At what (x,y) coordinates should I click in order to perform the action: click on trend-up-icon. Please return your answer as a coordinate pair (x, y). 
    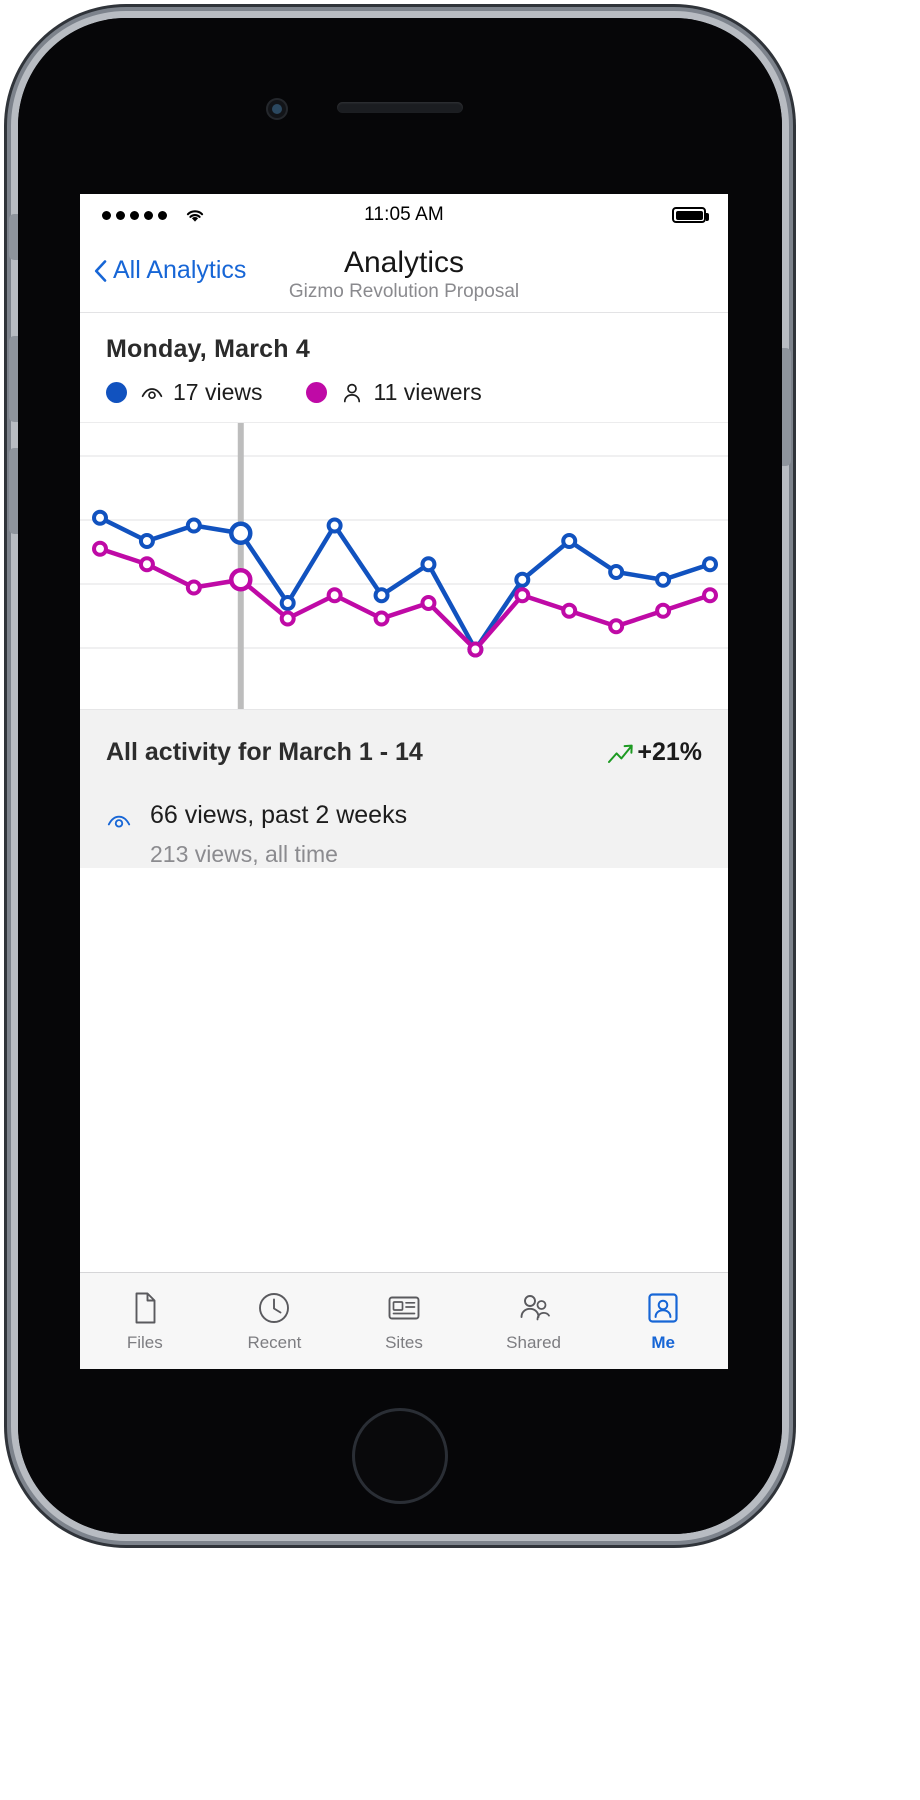
    Looking at the image, I should click on (621, 753).